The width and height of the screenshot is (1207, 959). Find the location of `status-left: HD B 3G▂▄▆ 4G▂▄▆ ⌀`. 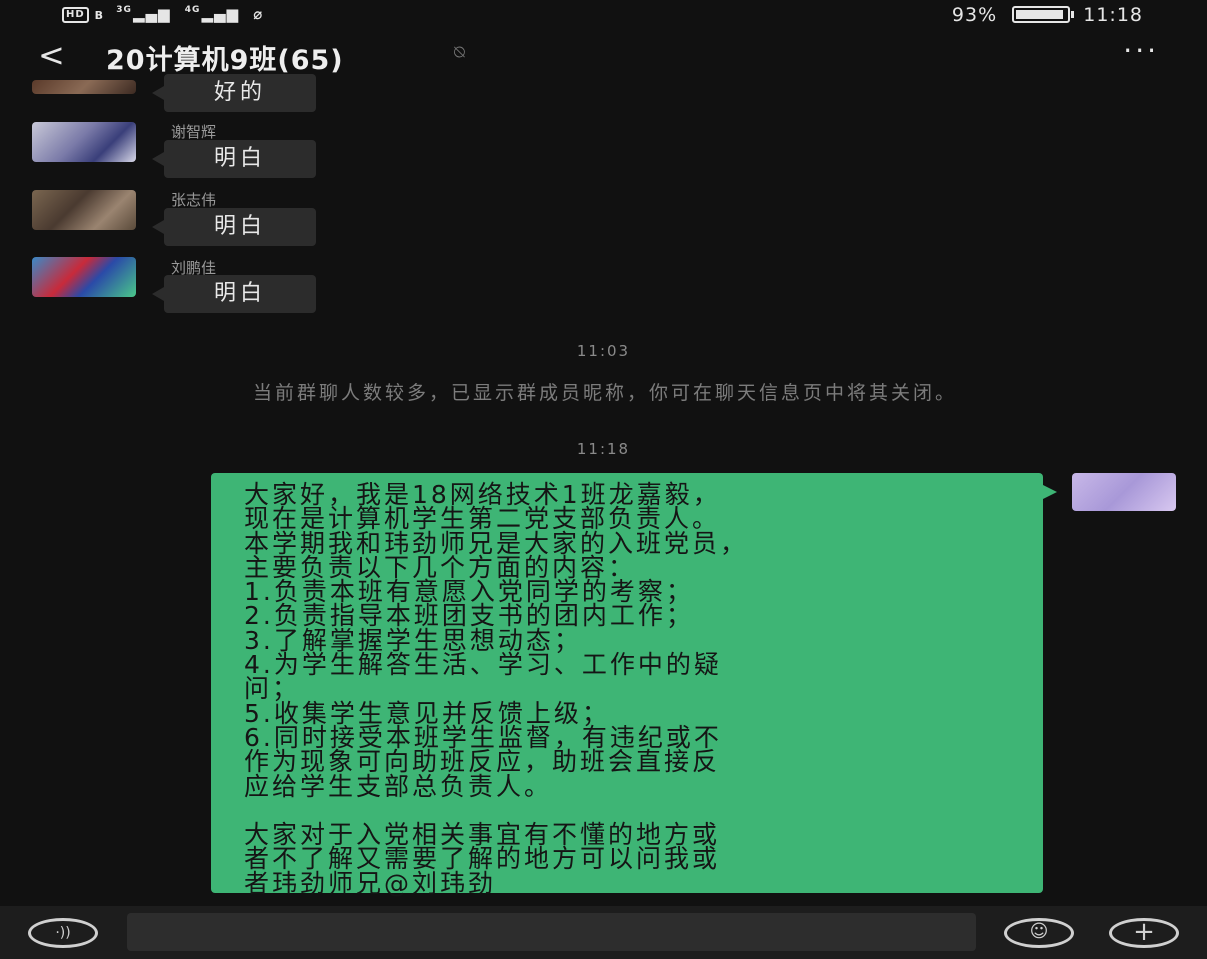

status-left: HD B 3G▂▄▆ 4G▂▄▆ ⌀ is located at coordinates (162, 14).